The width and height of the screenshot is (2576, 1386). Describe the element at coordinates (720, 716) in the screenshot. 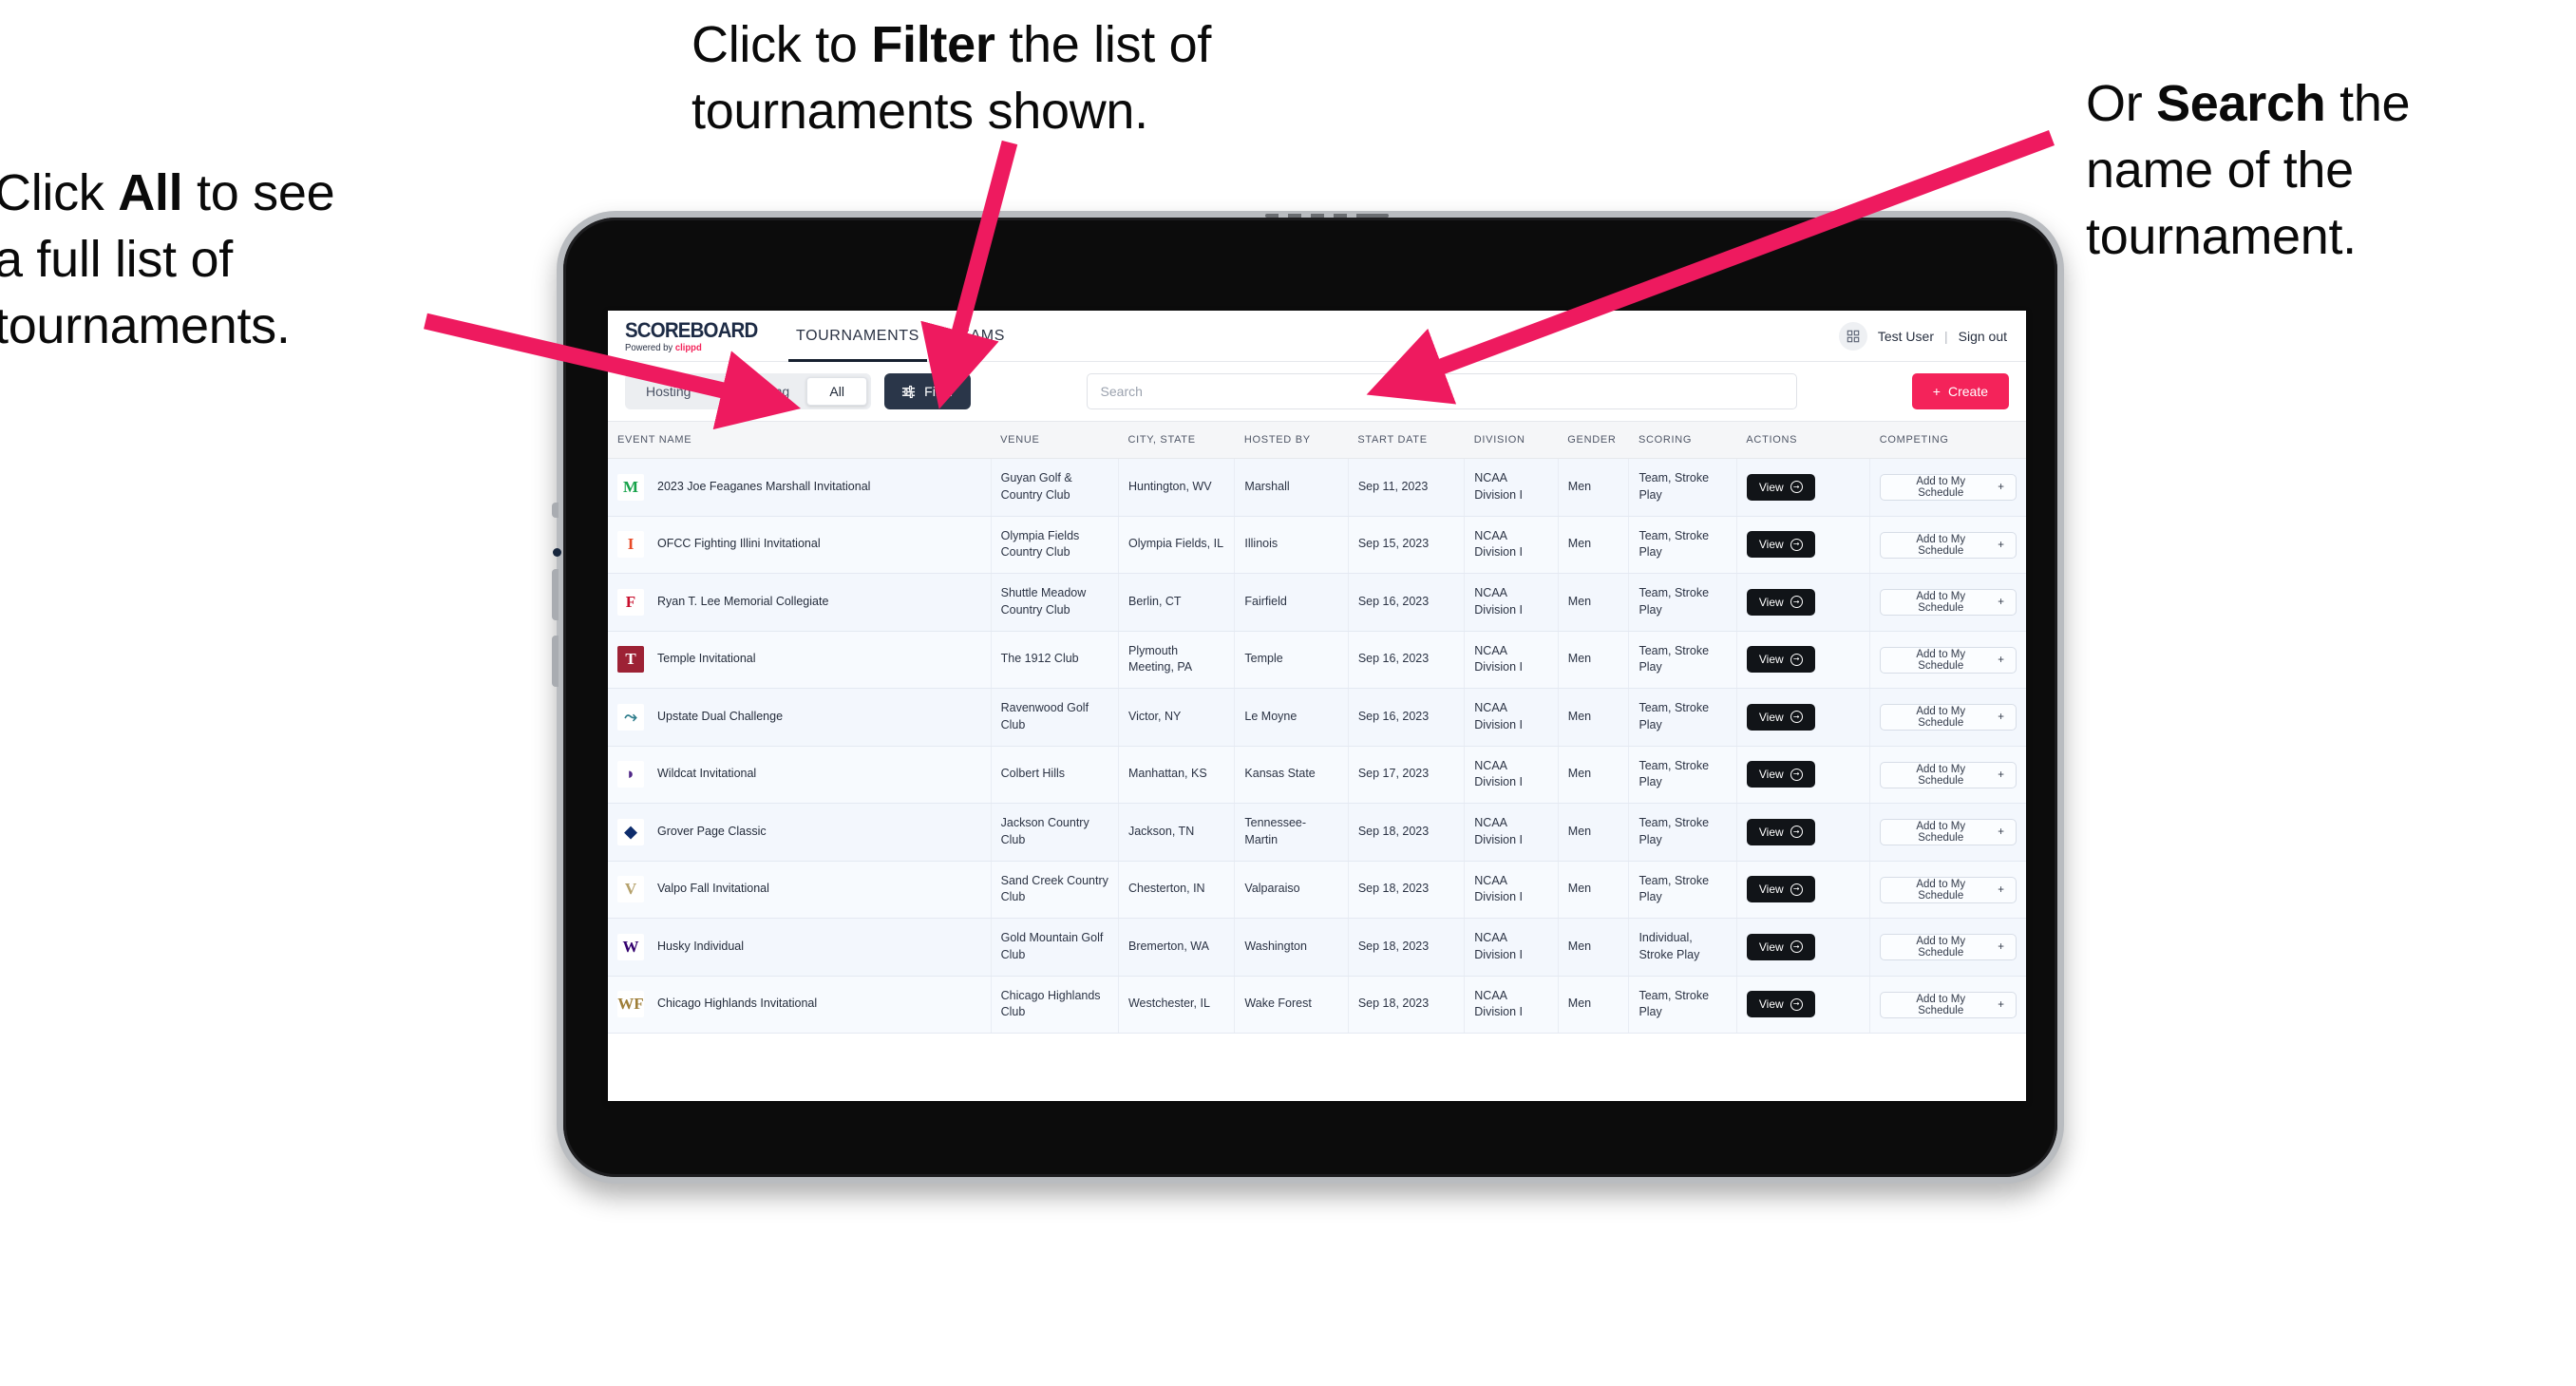

I see `event-name-text: Upstate Dual Challenge` at that location.